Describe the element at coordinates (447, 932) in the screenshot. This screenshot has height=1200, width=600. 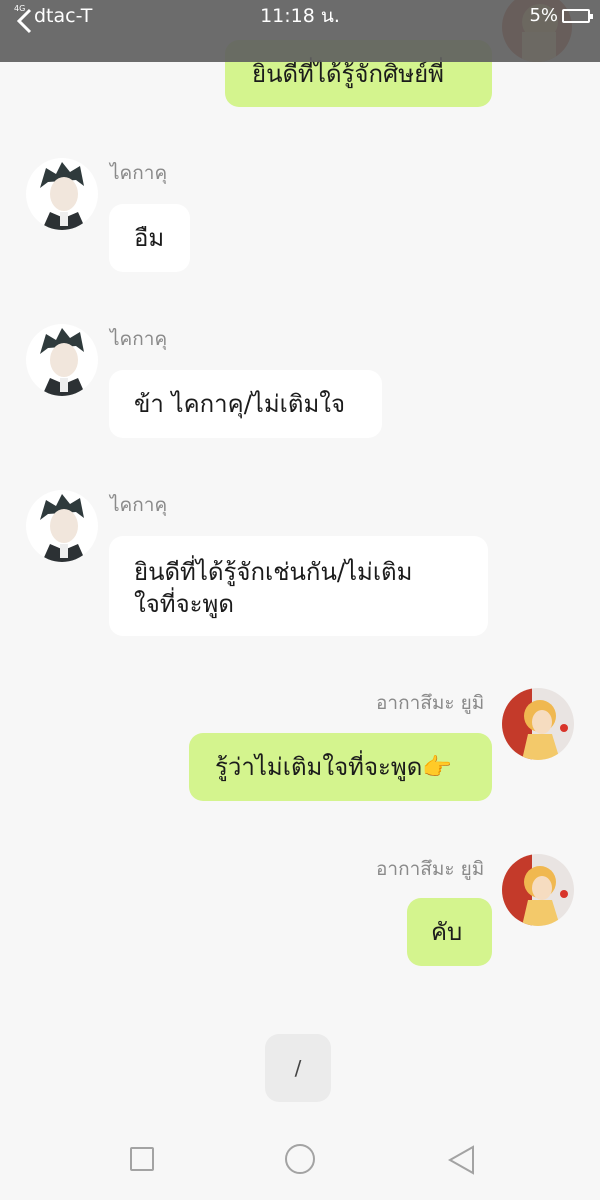
I see `message-text: คับ` at that location.